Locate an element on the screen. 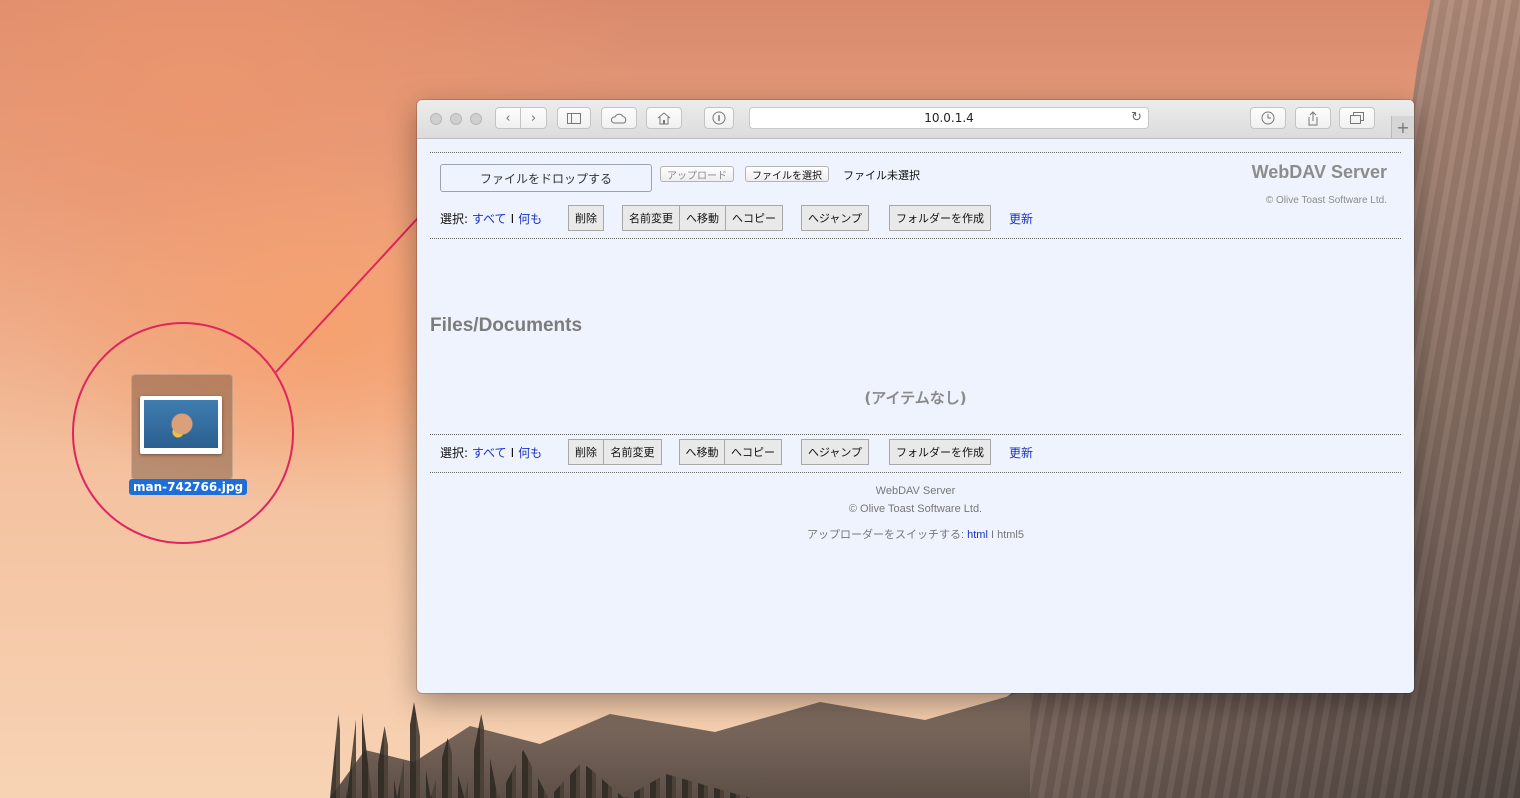 The width and height of the screenshot is (1520, 798). house-icon is located at coordinates (664, 117).